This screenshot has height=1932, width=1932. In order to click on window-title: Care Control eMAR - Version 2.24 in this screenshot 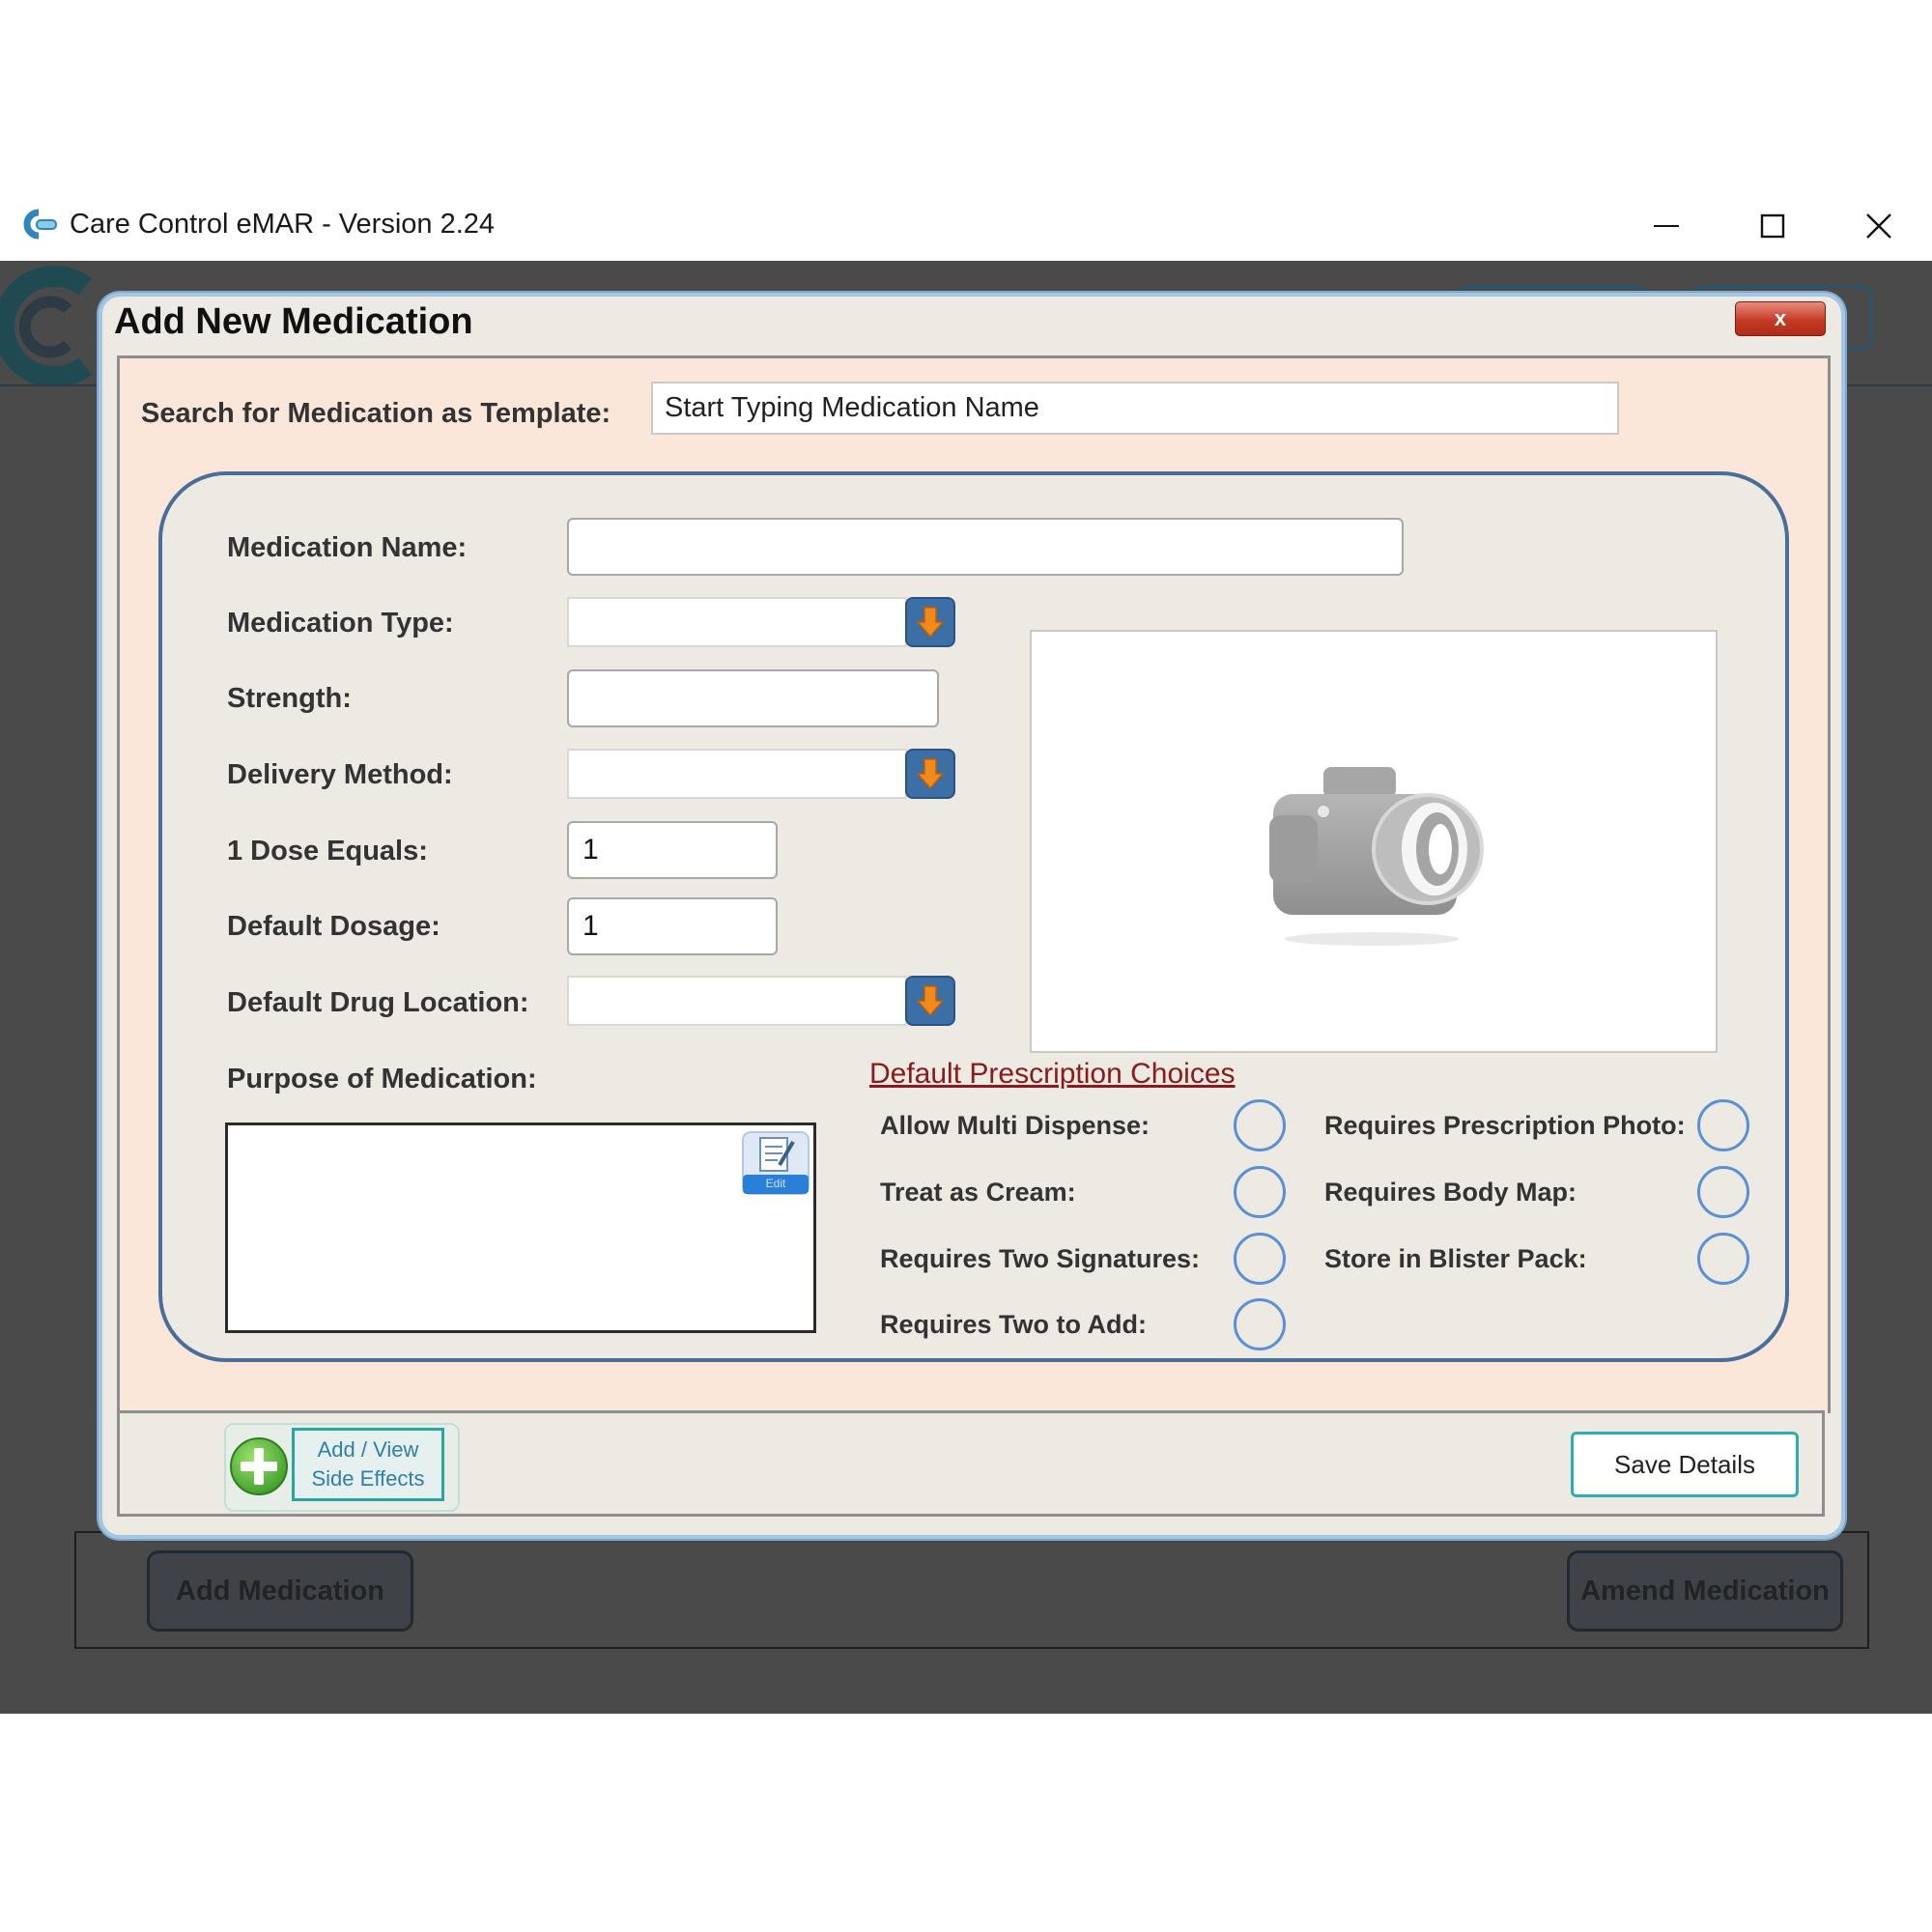, I will do `click(283, 224)`.